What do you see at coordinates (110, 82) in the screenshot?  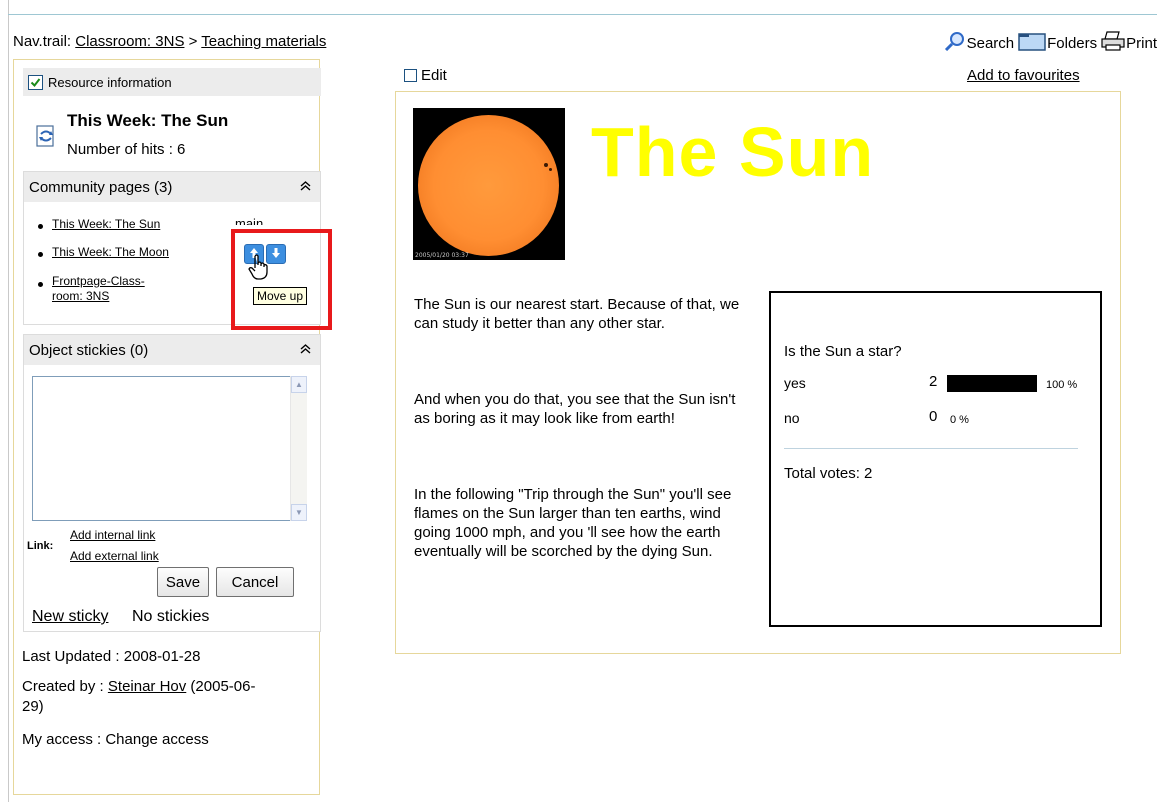 I see `resource-info-label: Resource information` at bounding box center [110, 82].